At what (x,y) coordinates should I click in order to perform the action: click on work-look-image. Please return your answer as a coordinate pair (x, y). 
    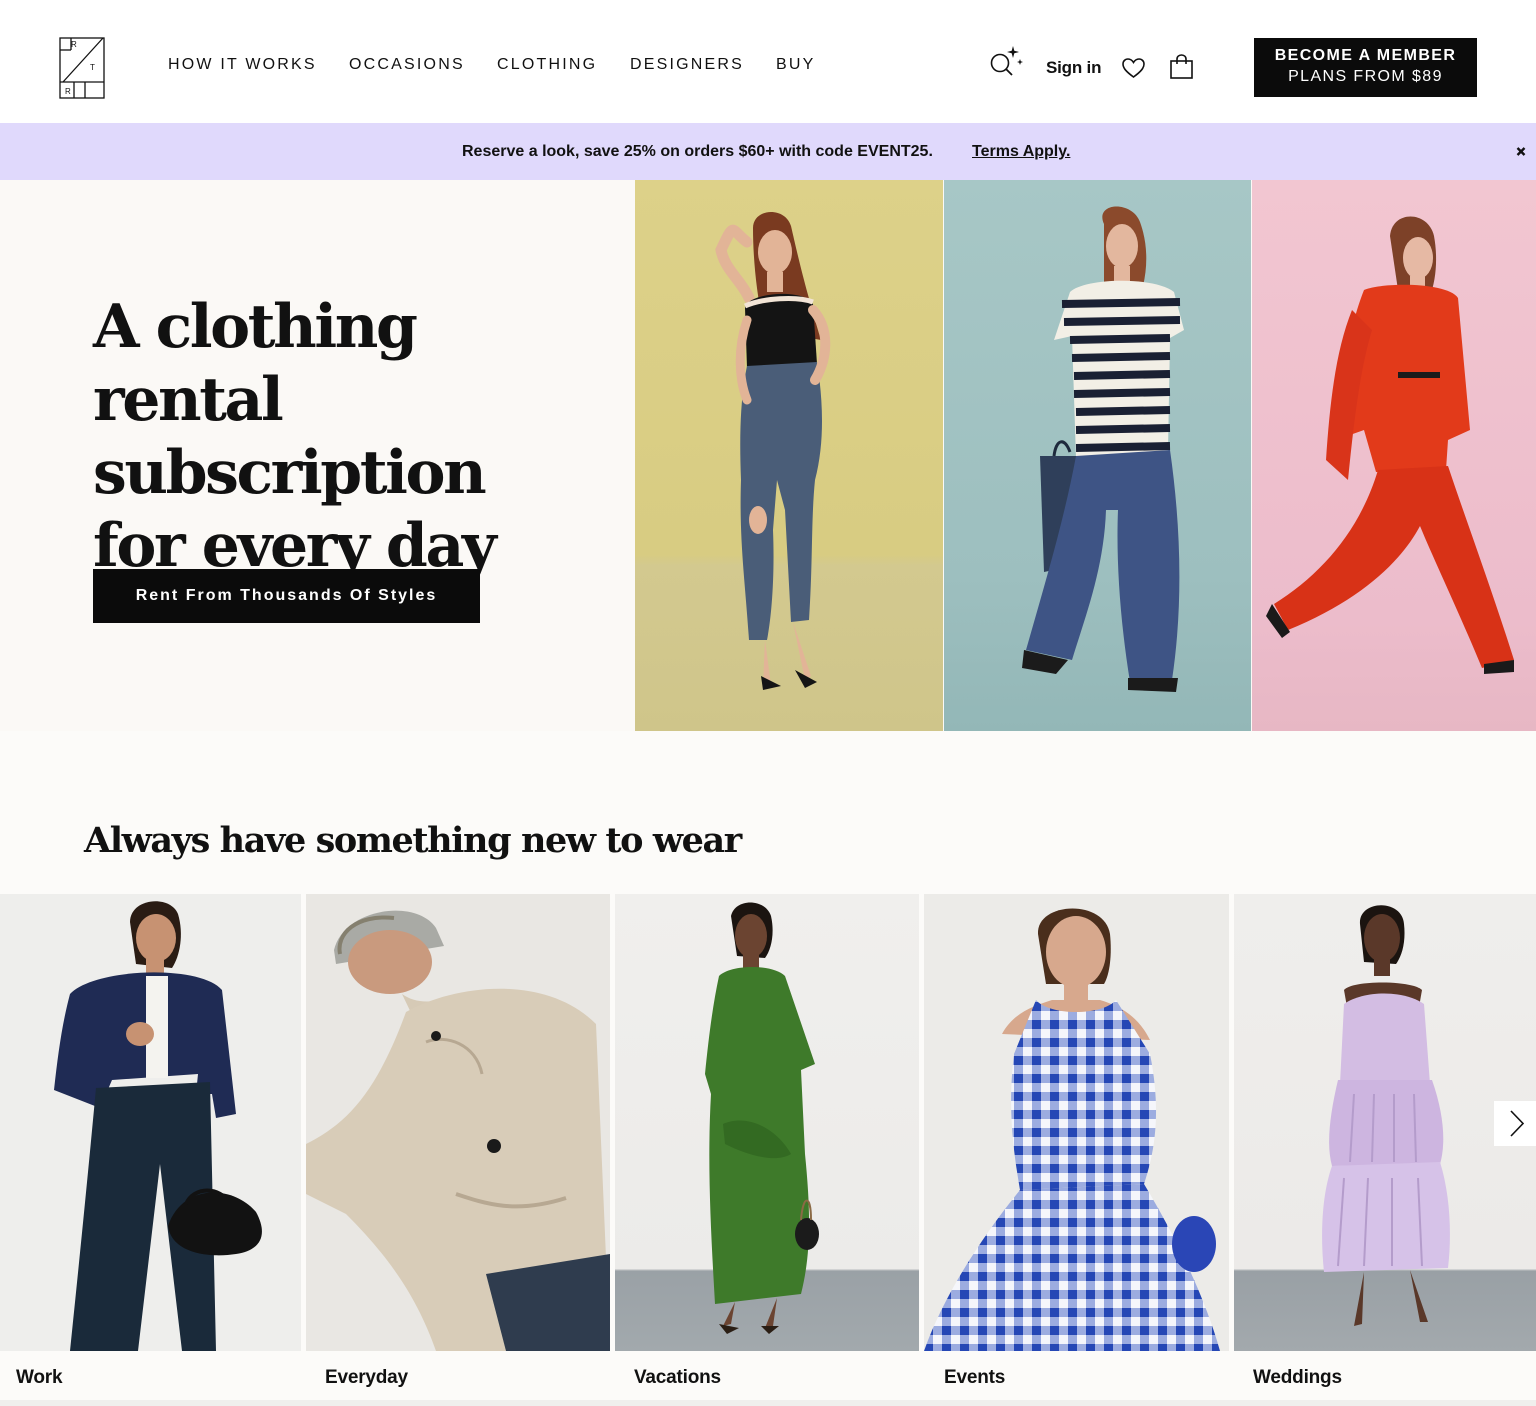
    Looking at the image, I should click on (158, 1126).